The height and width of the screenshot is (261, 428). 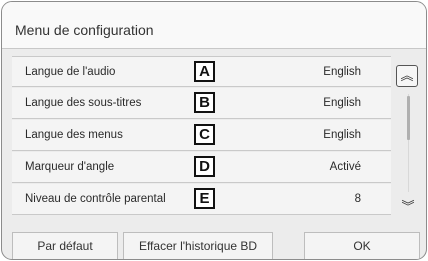 What do you see at coordinates (83, 103) in the screenshot?
I see `setting-label: Langue des sous-titres` at bounding box center [83, 103].